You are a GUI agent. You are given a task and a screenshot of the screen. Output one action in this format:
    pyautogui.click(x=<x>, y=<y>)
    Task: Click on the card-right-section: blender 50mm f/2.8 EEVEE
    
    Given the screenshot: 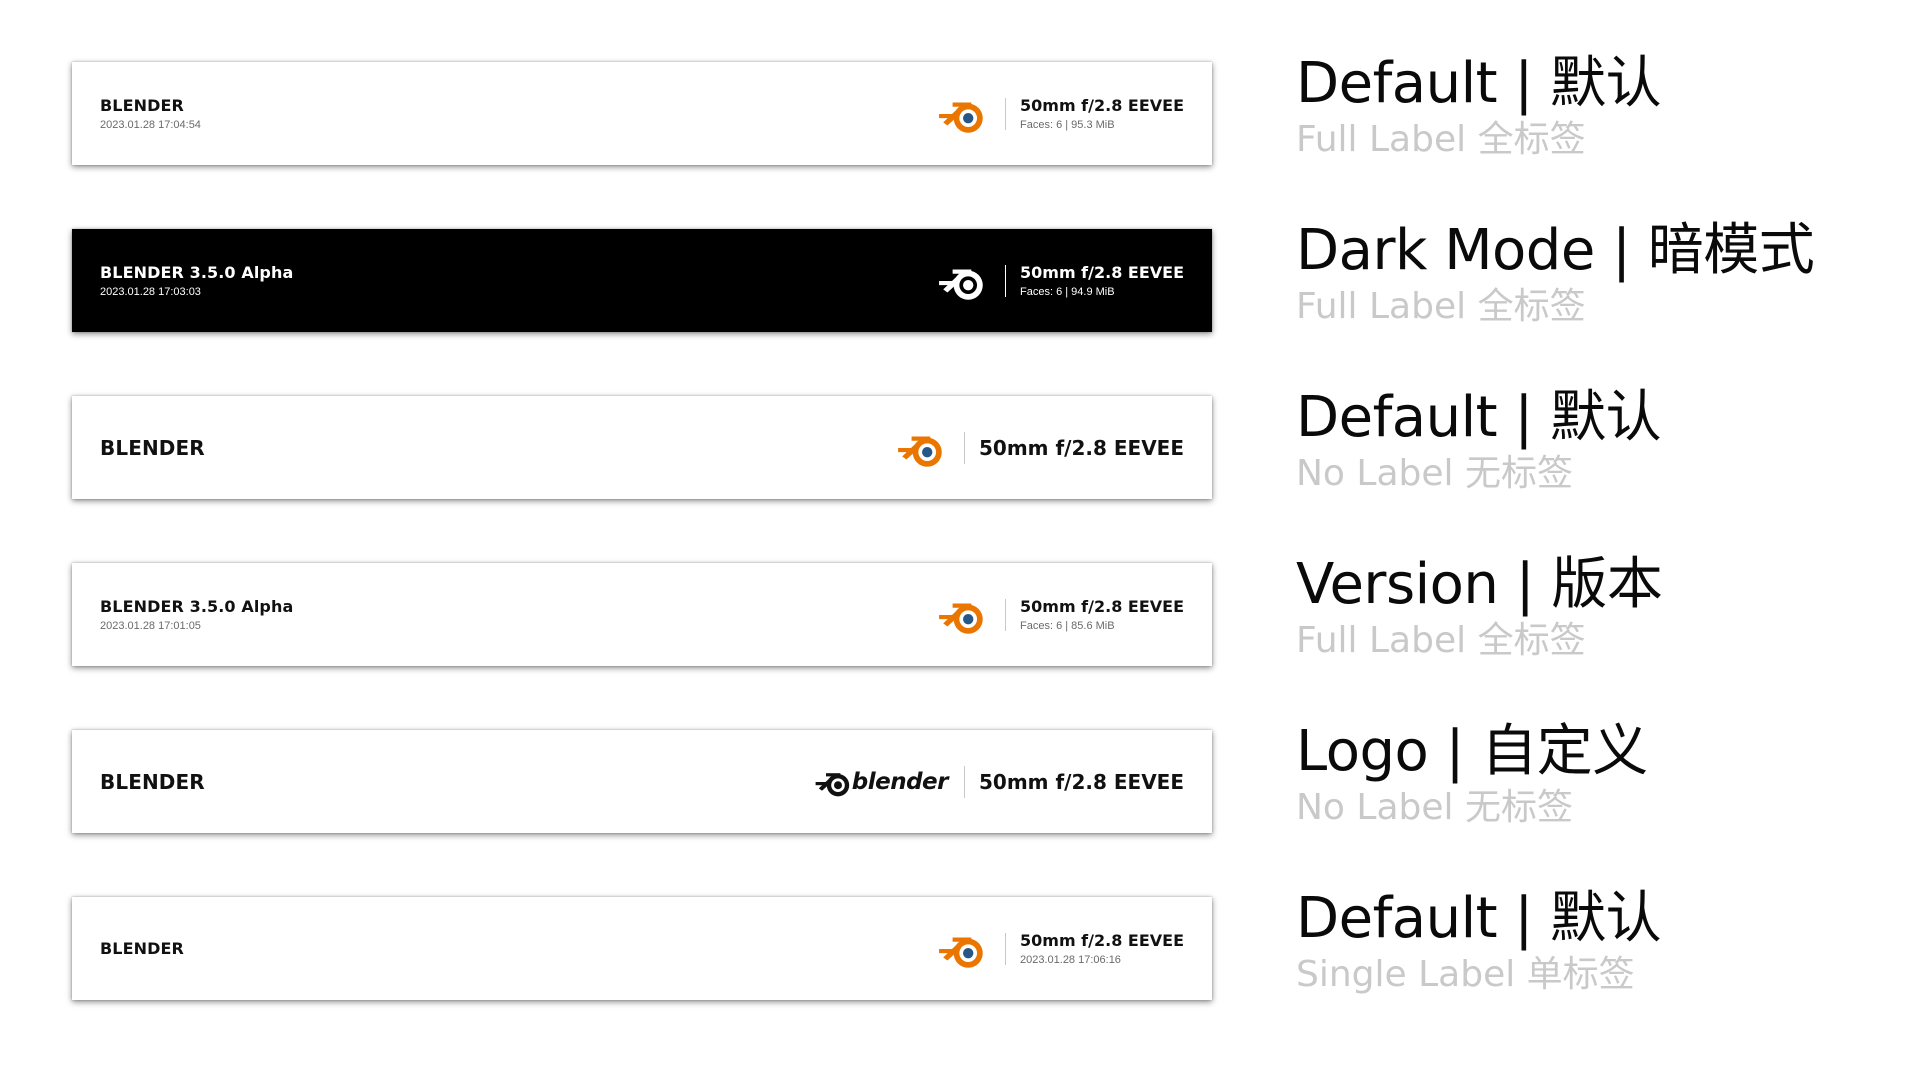 What is the action you would take?
    pyautogui.click(x=999, y=781)
    